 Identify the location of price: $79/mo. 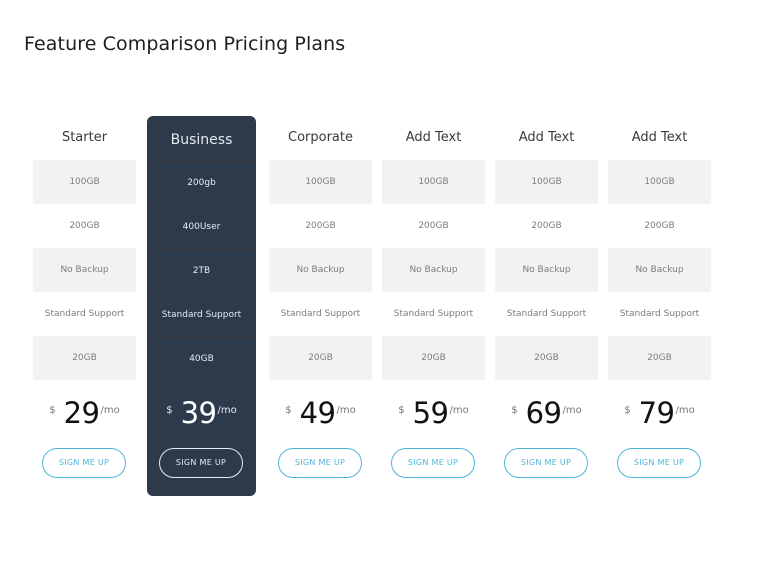
(659, 416).